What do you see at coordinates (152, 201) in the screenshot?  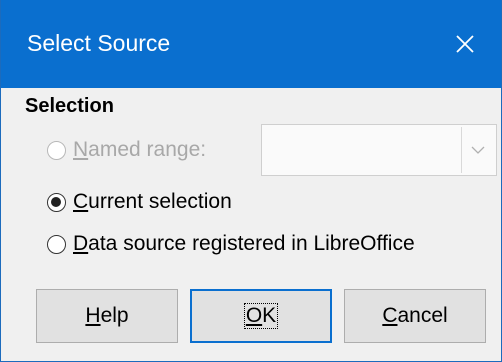 I see `current-selection-label: Current selection` at bounding box center [152, 201].